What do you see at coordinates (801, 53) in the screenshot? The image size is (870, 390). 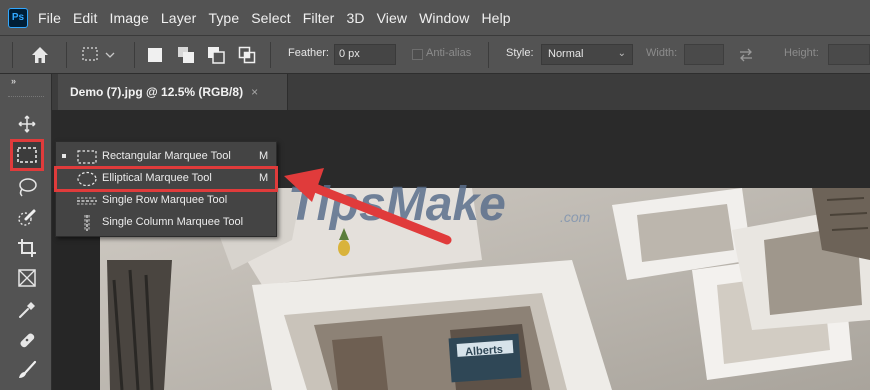 I see `height-label: Height:` at bounding box center [801, 53].